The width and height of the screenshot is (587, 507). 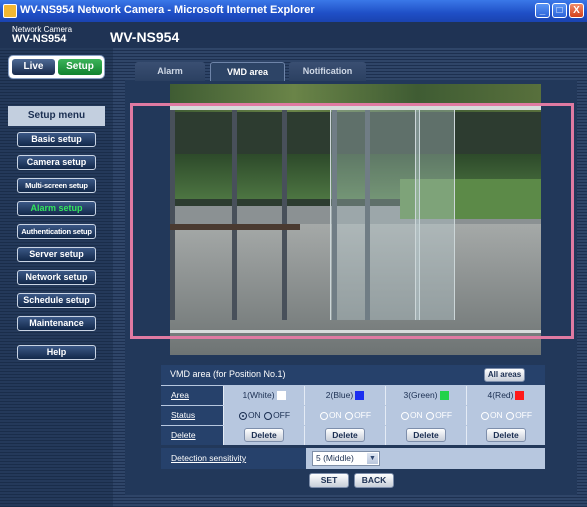 I want to click on area-3-on-radio, so click(x=404, y=415).